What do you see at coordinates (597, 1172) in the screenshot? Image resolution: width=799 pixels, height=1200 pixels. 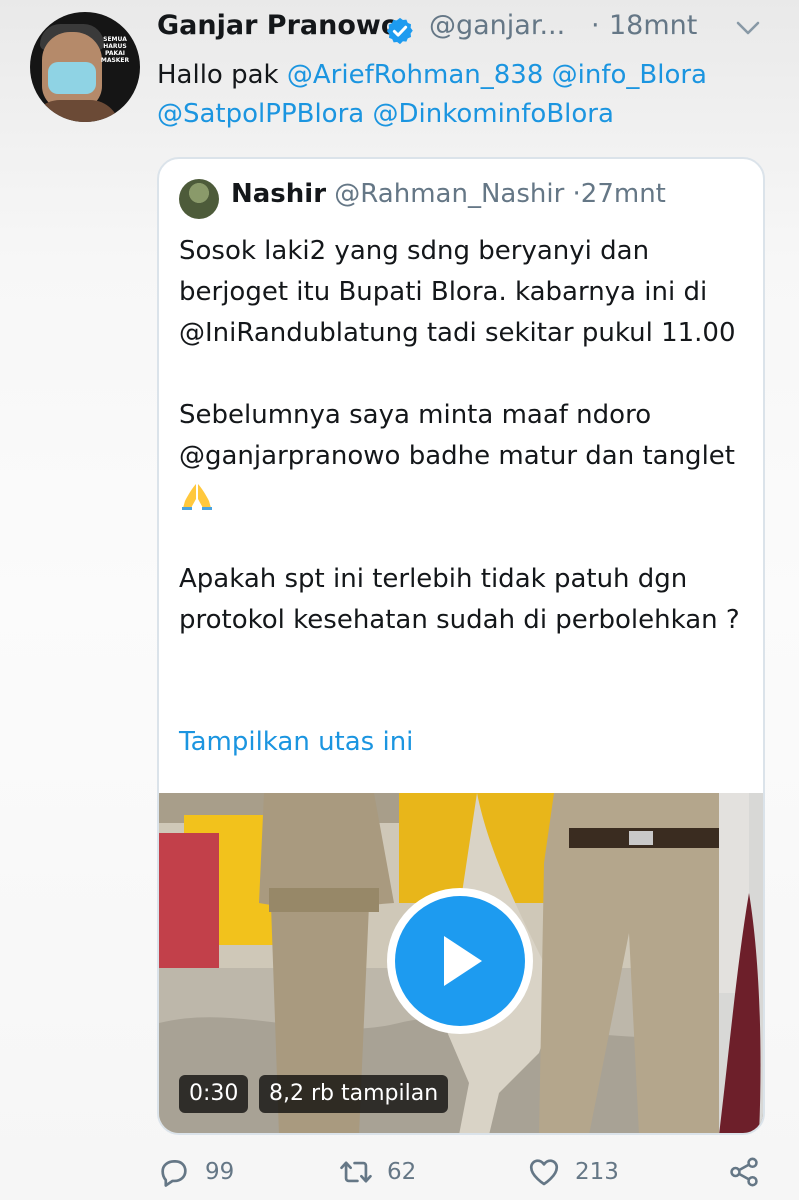 I see `like-count: 213` at bounding box center [597, 1172].